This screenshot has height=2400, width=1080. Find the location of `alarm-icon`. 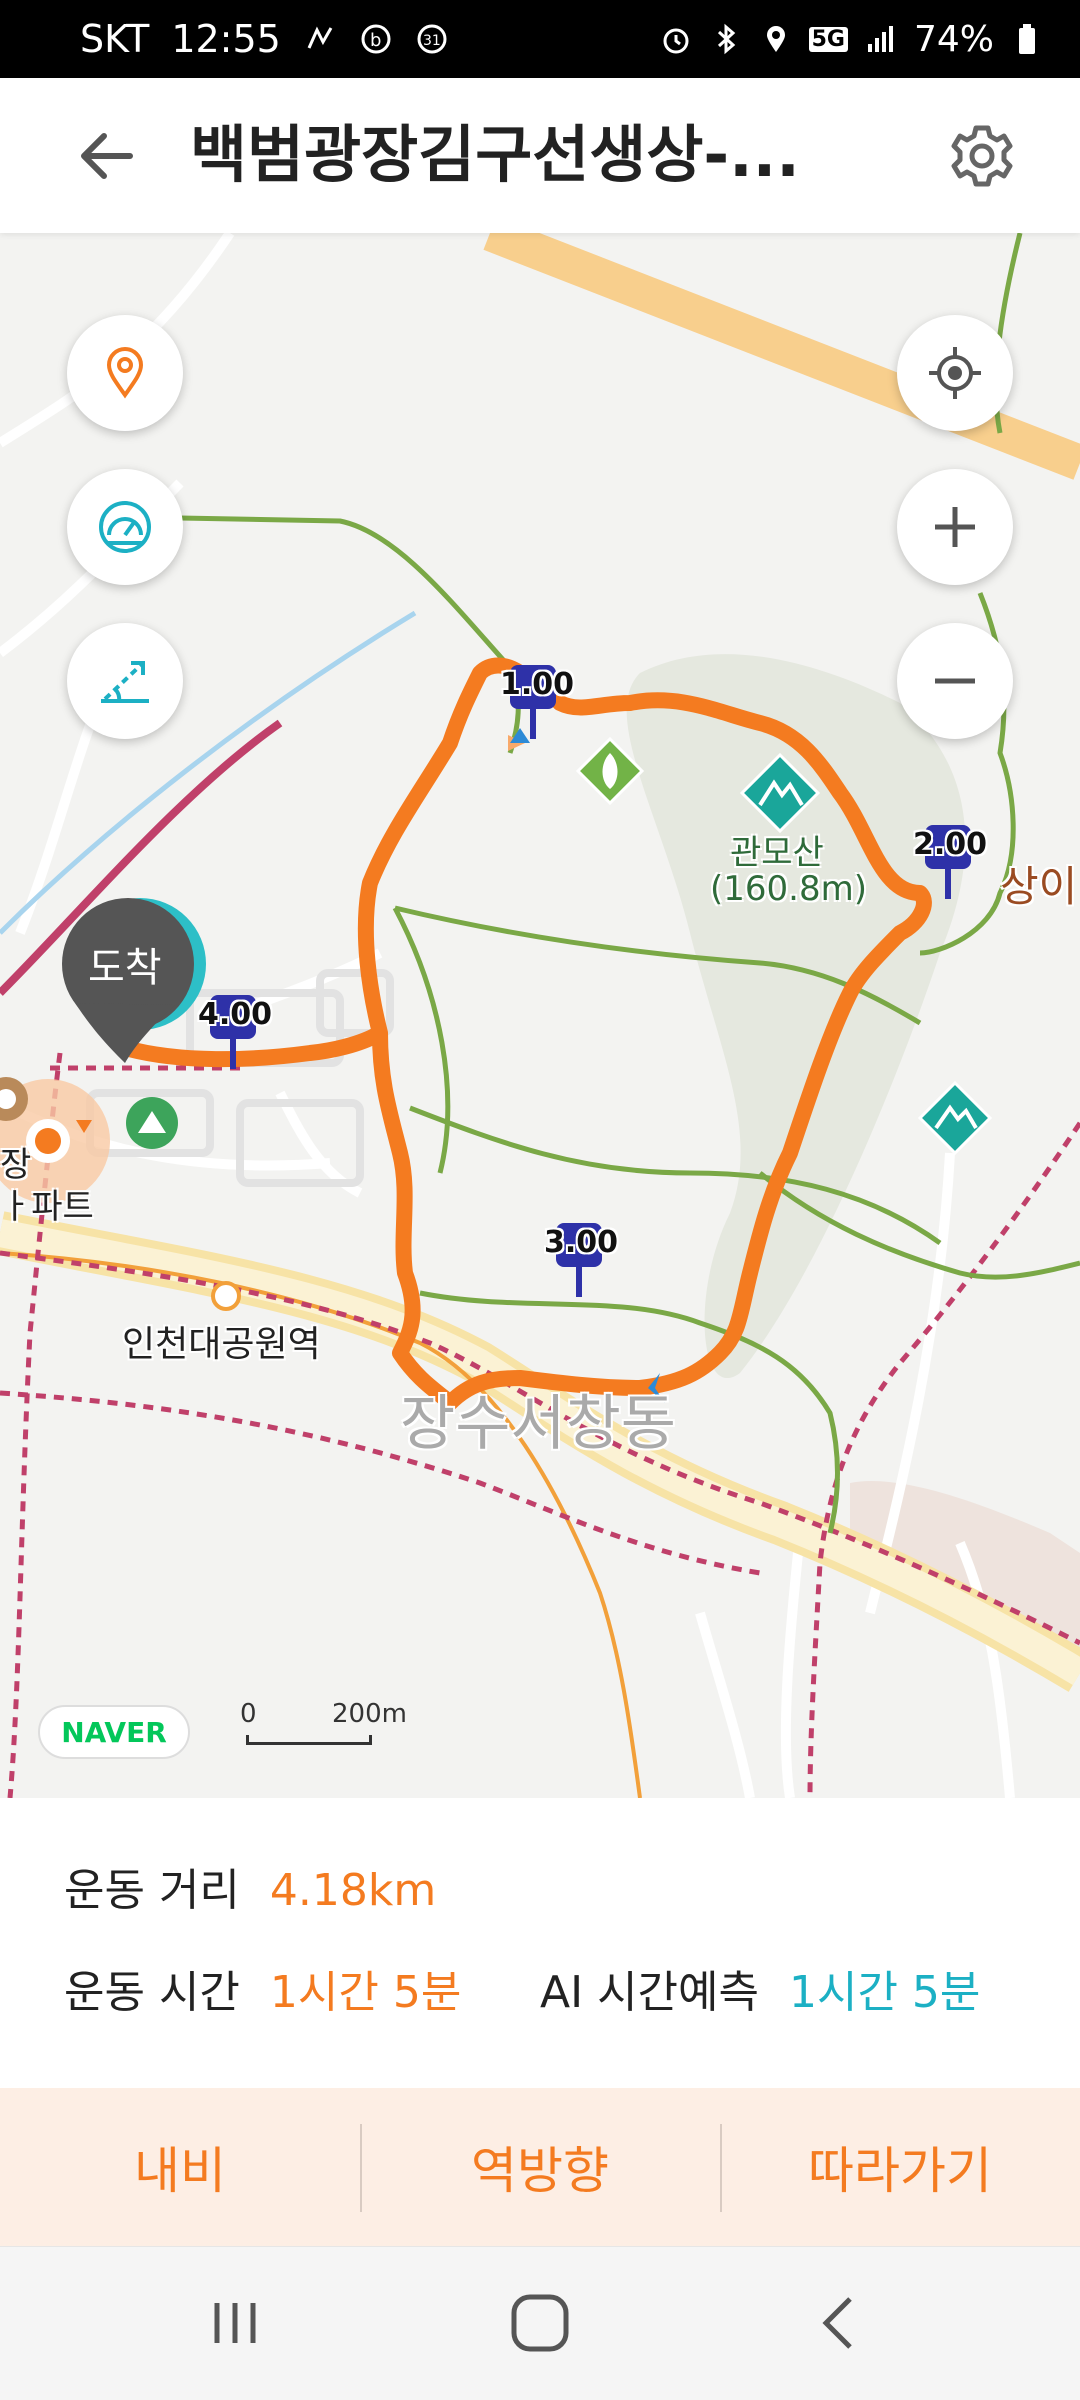

alarm-icon is located at coordinates (676, 41).